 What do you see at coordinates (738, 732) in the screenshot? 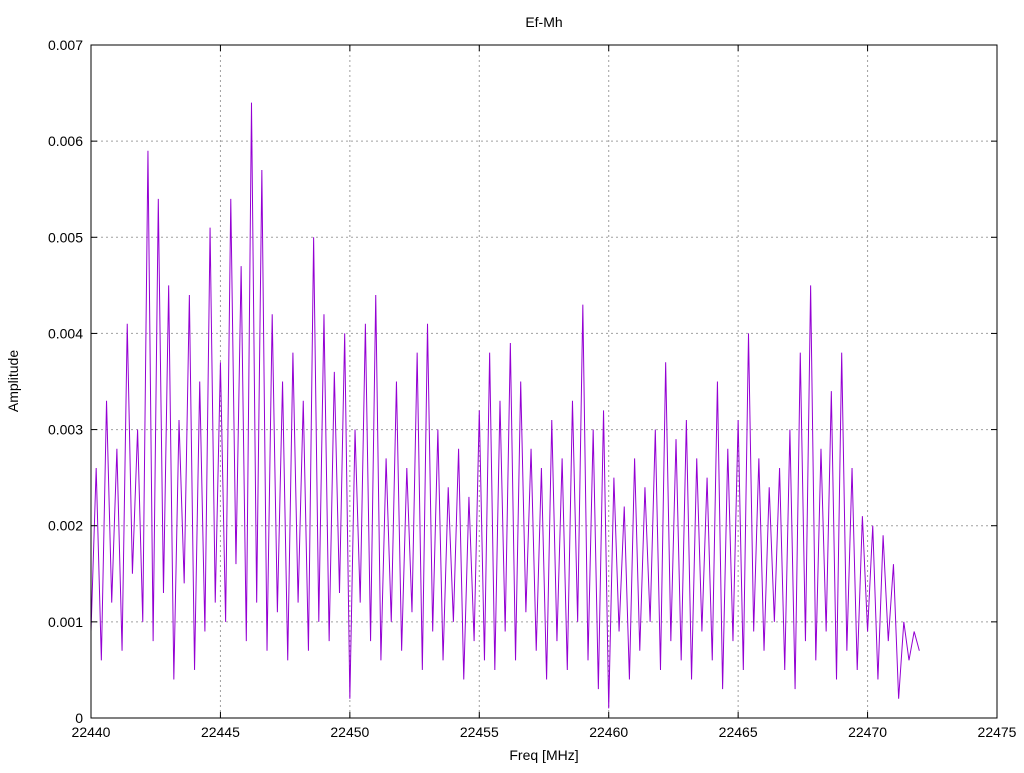
I see `x-tick-label: 22465` at bounding box center [738, 732].